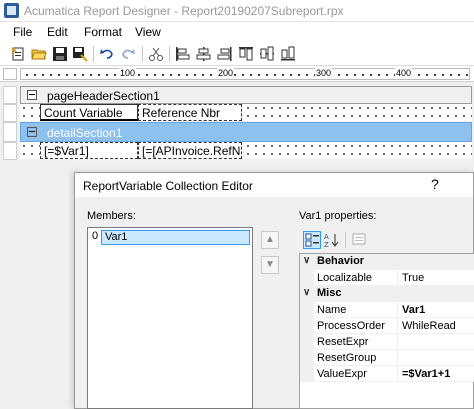  I want to click on header-cell-reference-nbr: Reference Nbr, so click(190, 112).